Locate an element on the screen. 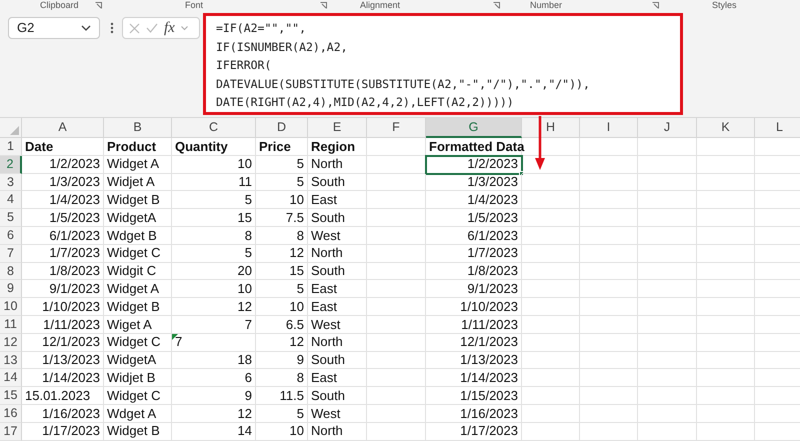 The height and width of the screenshot is (441, 800). insert-function-button: fx is located at coordinates (169, 28).